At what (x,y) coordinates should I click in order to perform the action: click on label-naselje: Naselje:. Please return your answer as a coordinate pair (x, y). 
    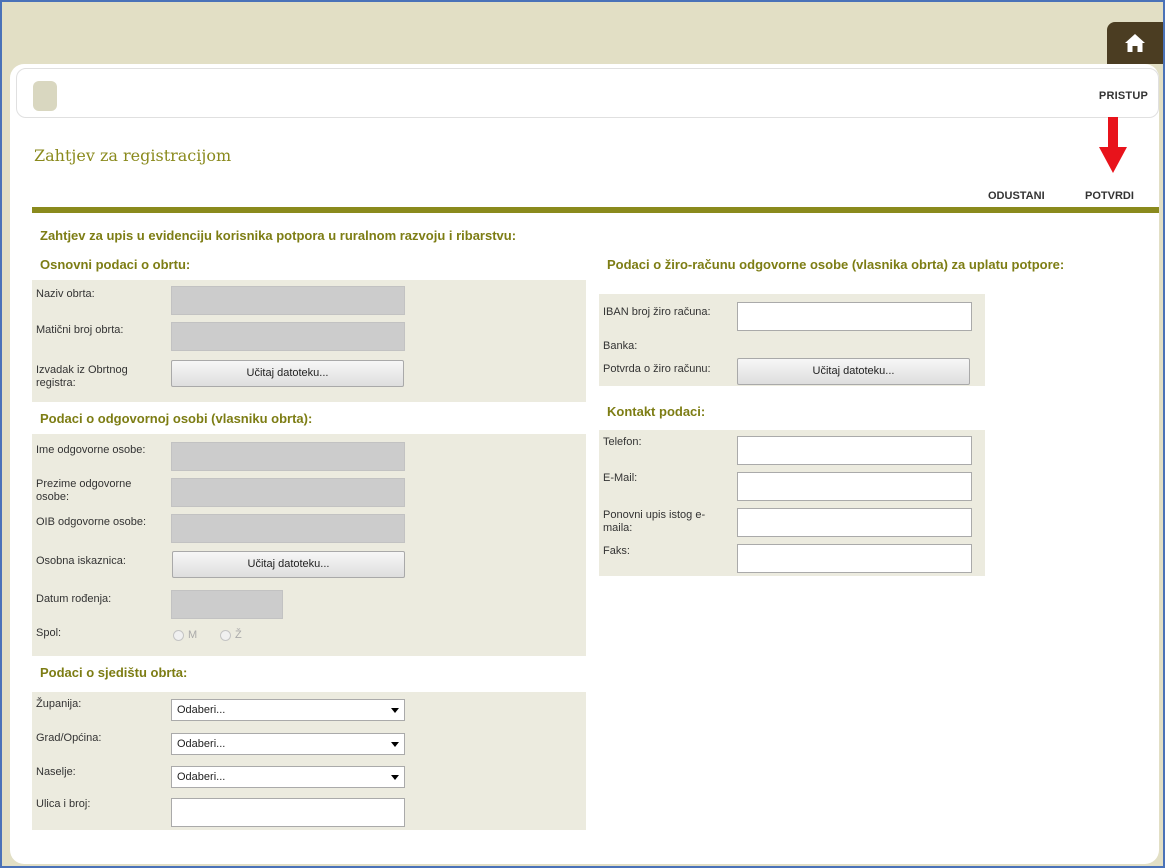
    Looking at the image, I should click on (56, 772).